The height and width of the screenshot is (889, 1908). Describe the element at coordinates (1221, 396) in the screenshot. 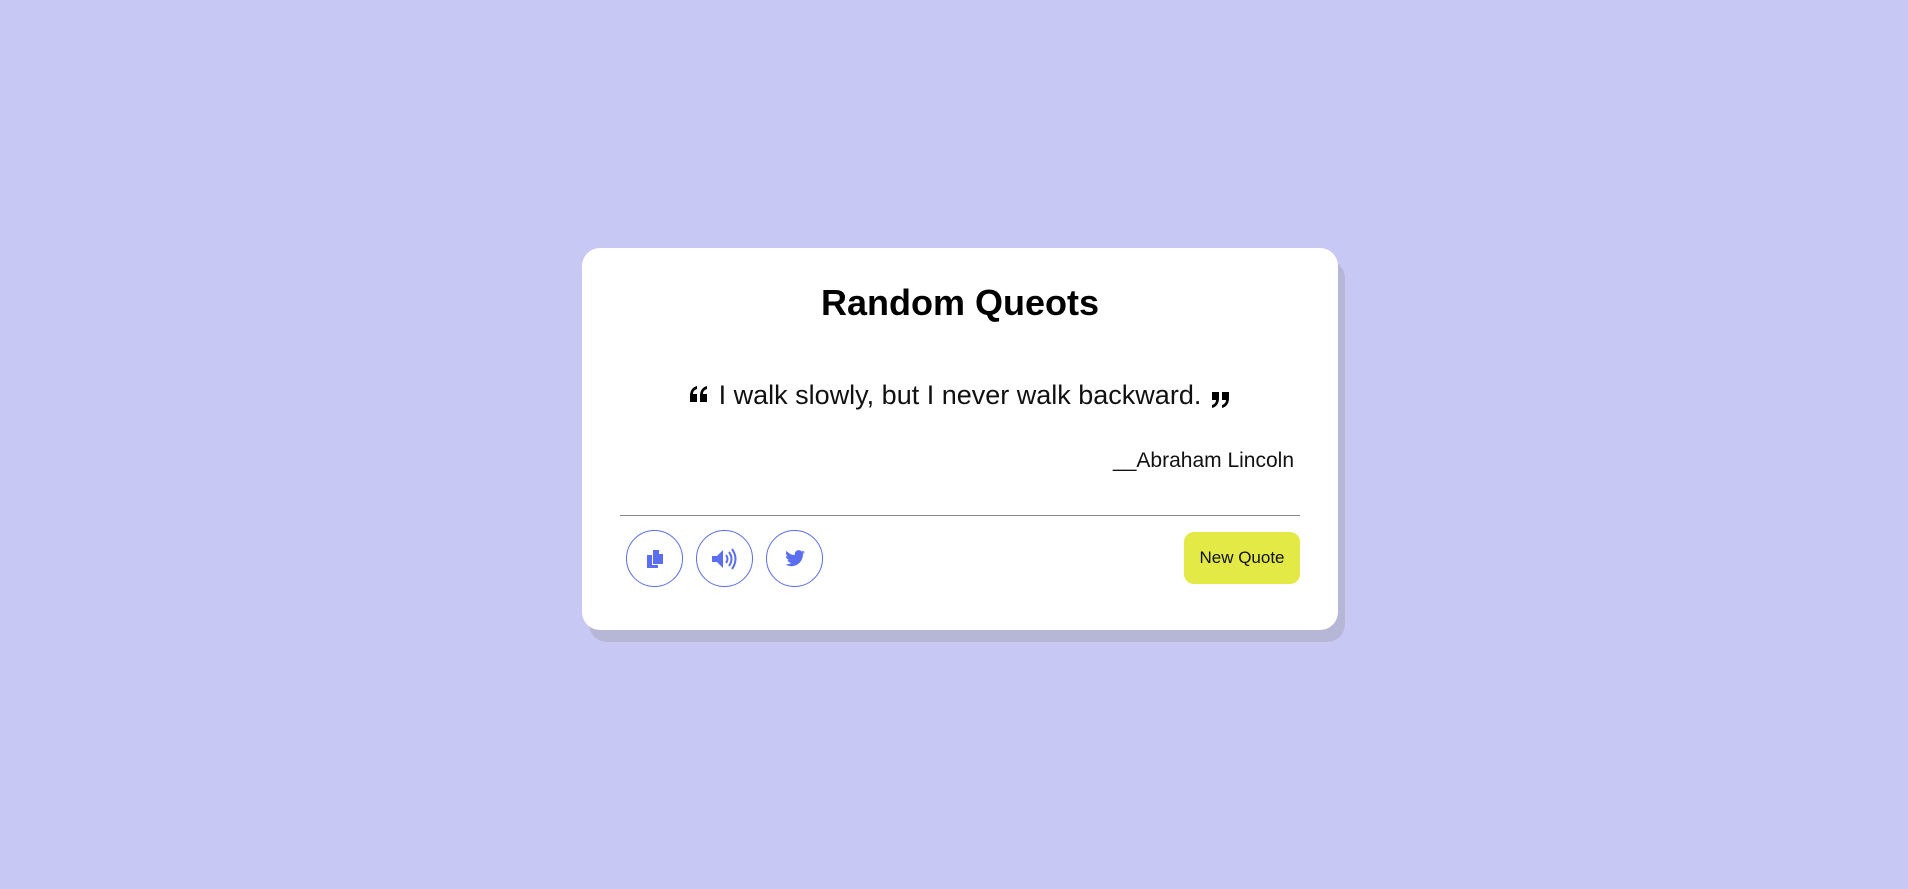

I see `quote-right-icon` at that location.